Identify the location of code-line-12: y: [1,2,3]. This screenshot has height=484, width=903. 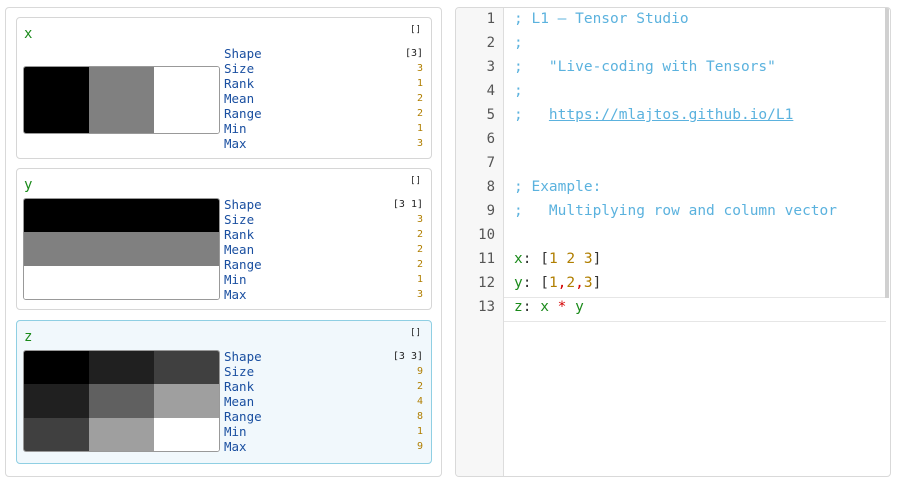
(557, 283).